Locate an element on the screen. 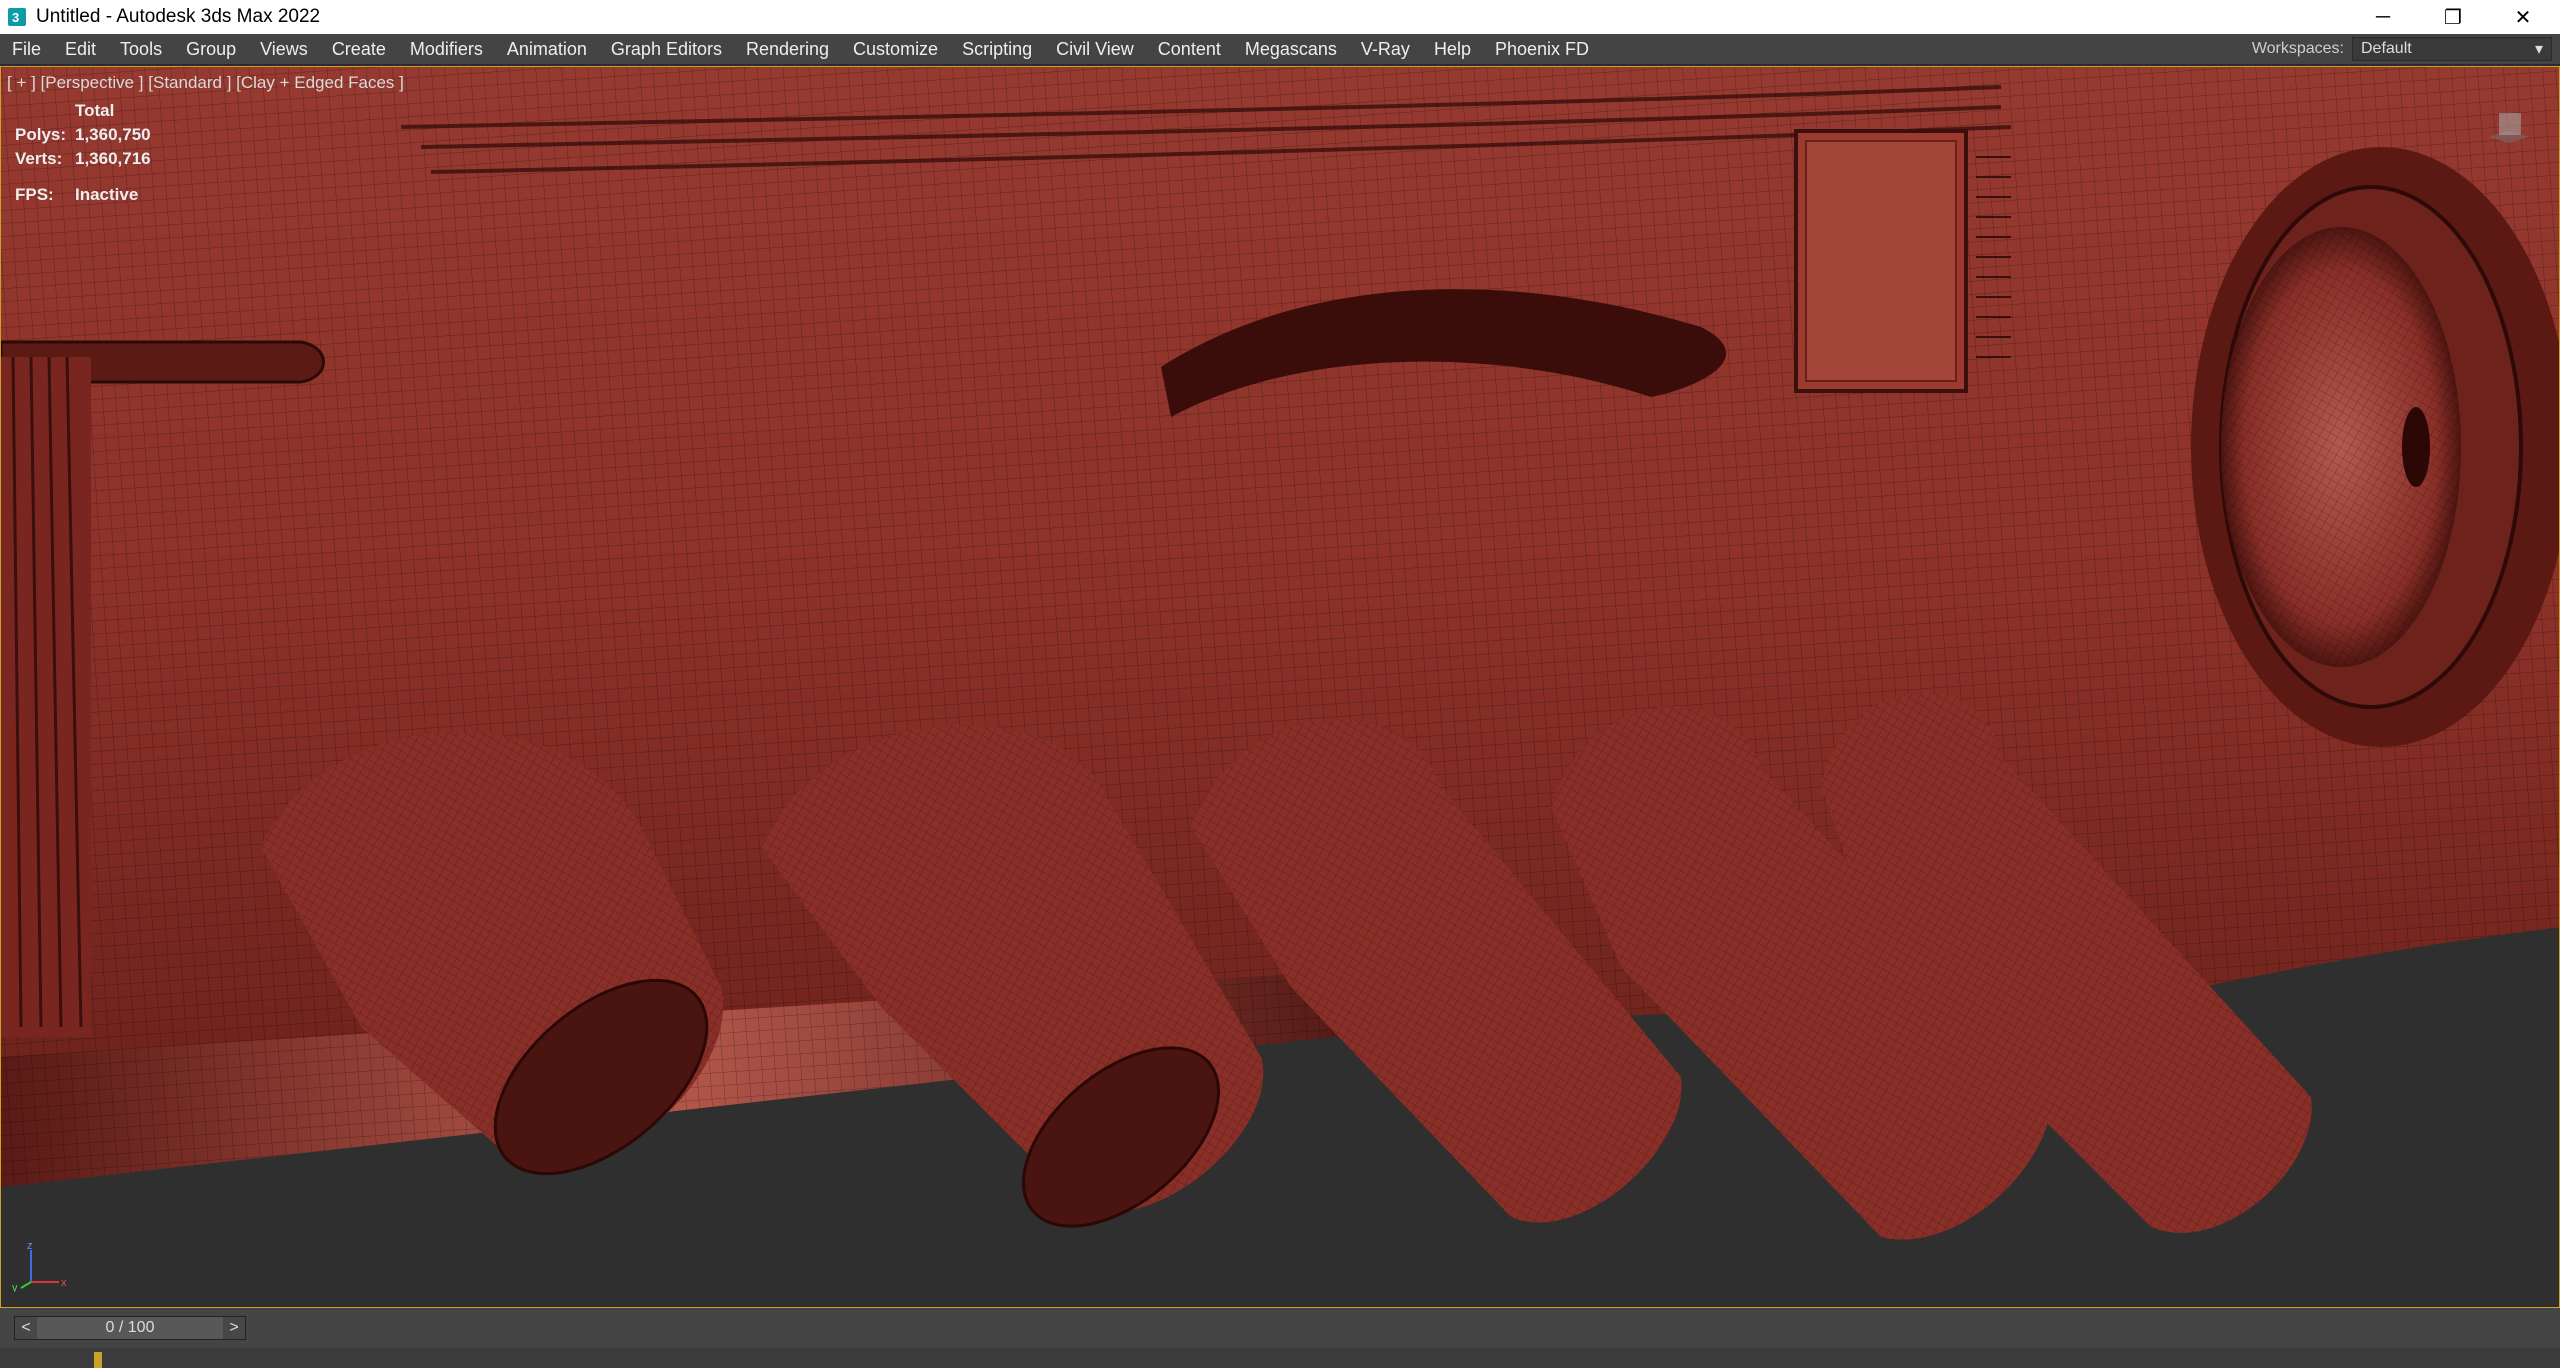  menu-animation: Animation is located at coordinates (547, 49).